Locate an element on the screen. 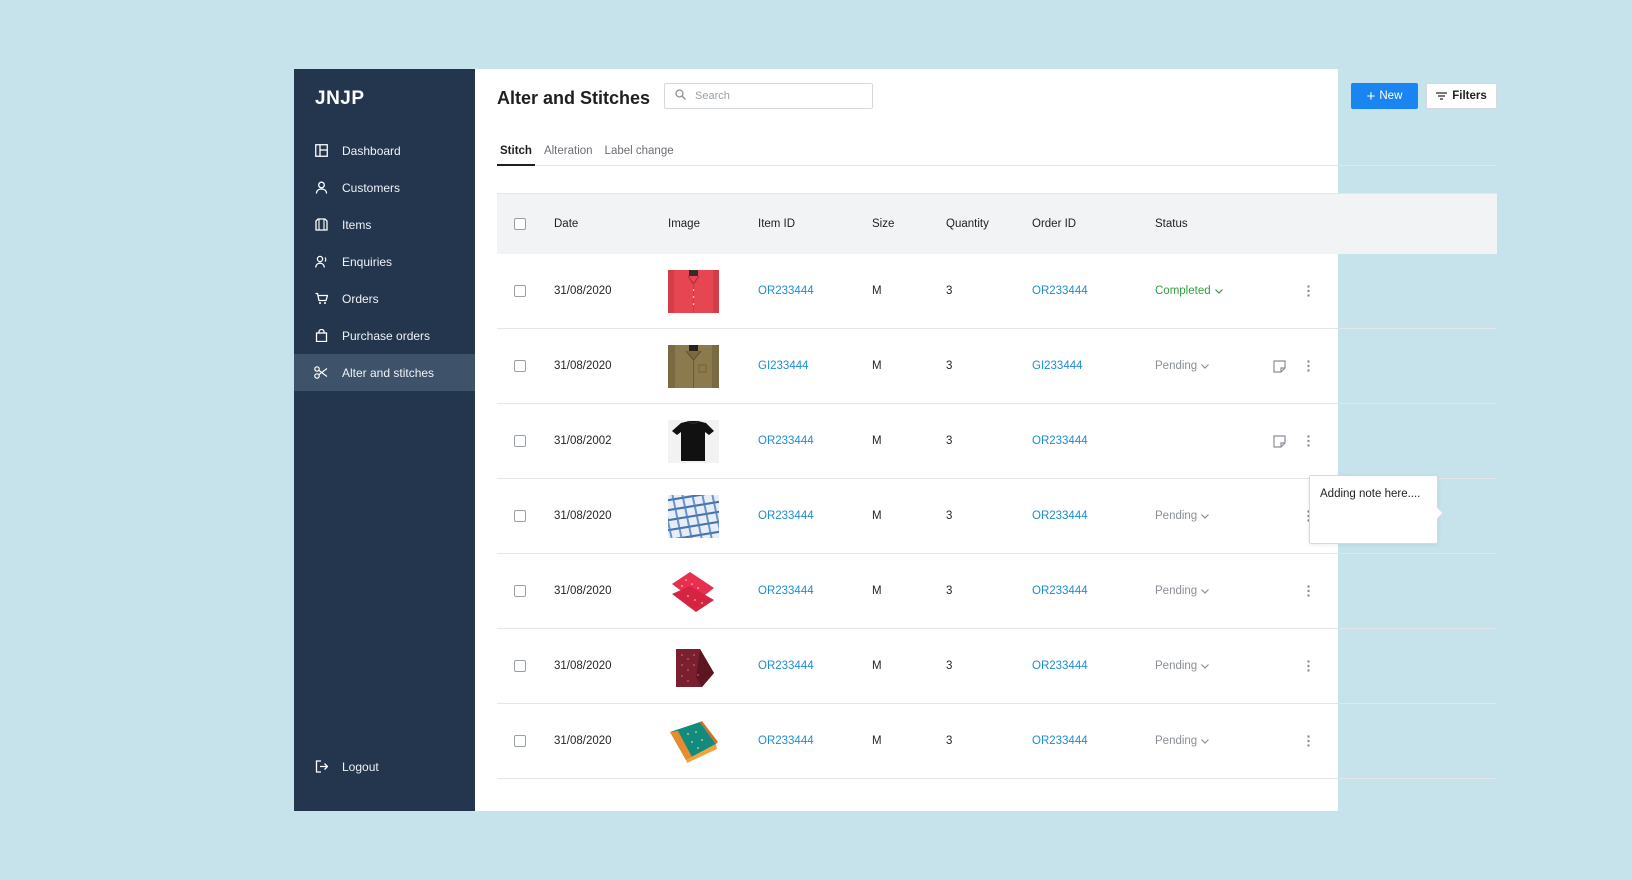  sidebar-item-purchase-orders: Purchase orders is located at coordinates (384, 335).